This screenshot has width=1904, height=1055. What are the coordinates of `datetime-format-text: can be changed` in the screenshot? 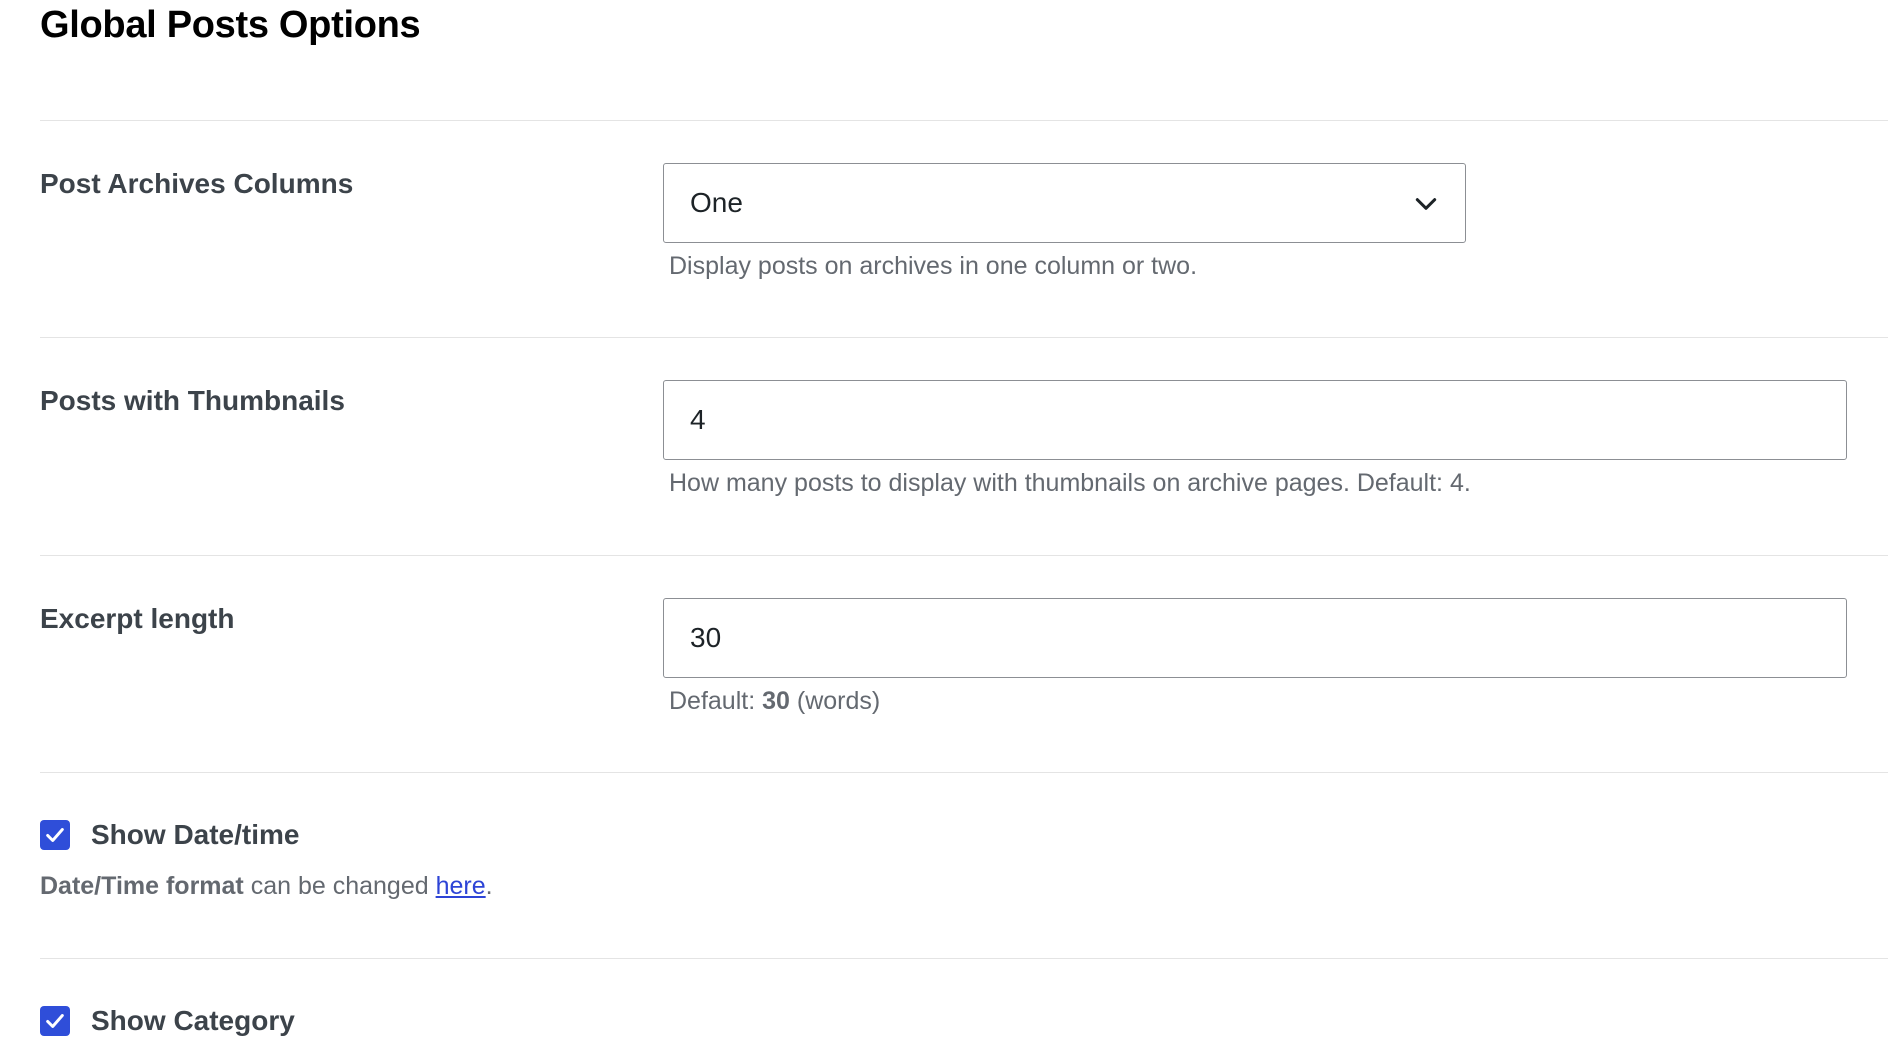 It's located at (339, 886).